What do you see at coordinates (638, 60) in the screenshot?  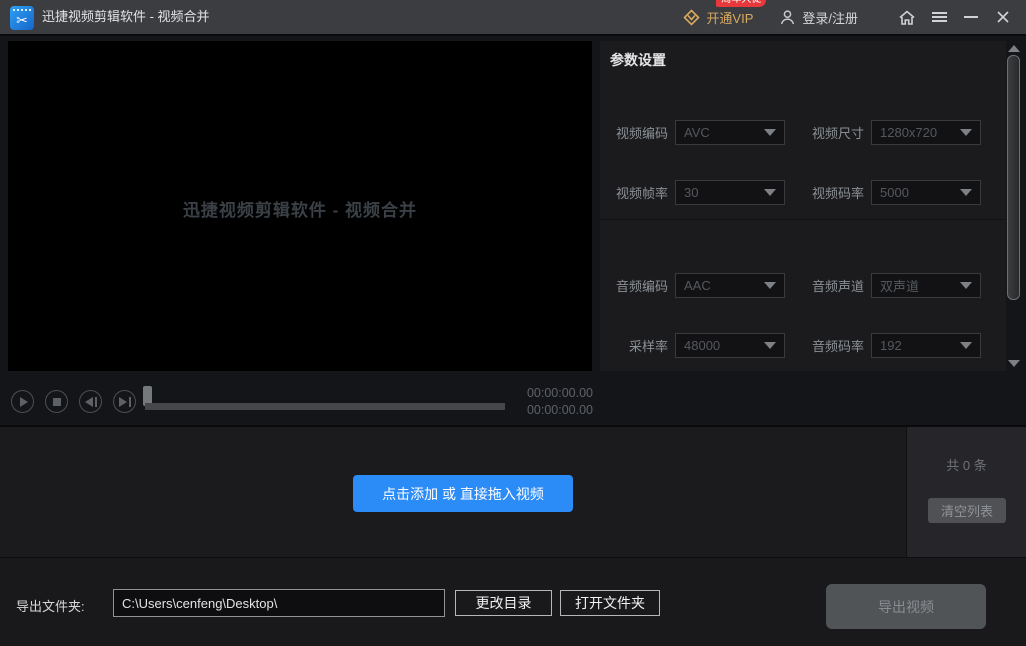 I see `params-panel-title: 参数设置` at bounding box center [638, 60].